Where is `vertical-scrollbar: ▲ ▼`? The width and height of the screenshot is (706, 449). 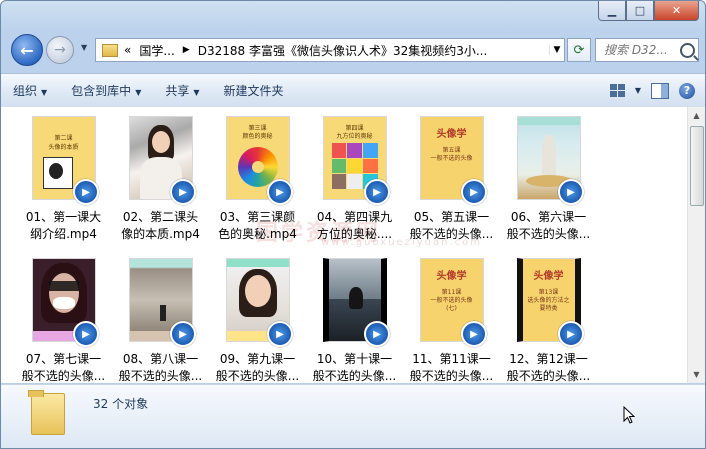
vertical-scrollbar: ▲ ▼ is located at coordinates (696, 245).